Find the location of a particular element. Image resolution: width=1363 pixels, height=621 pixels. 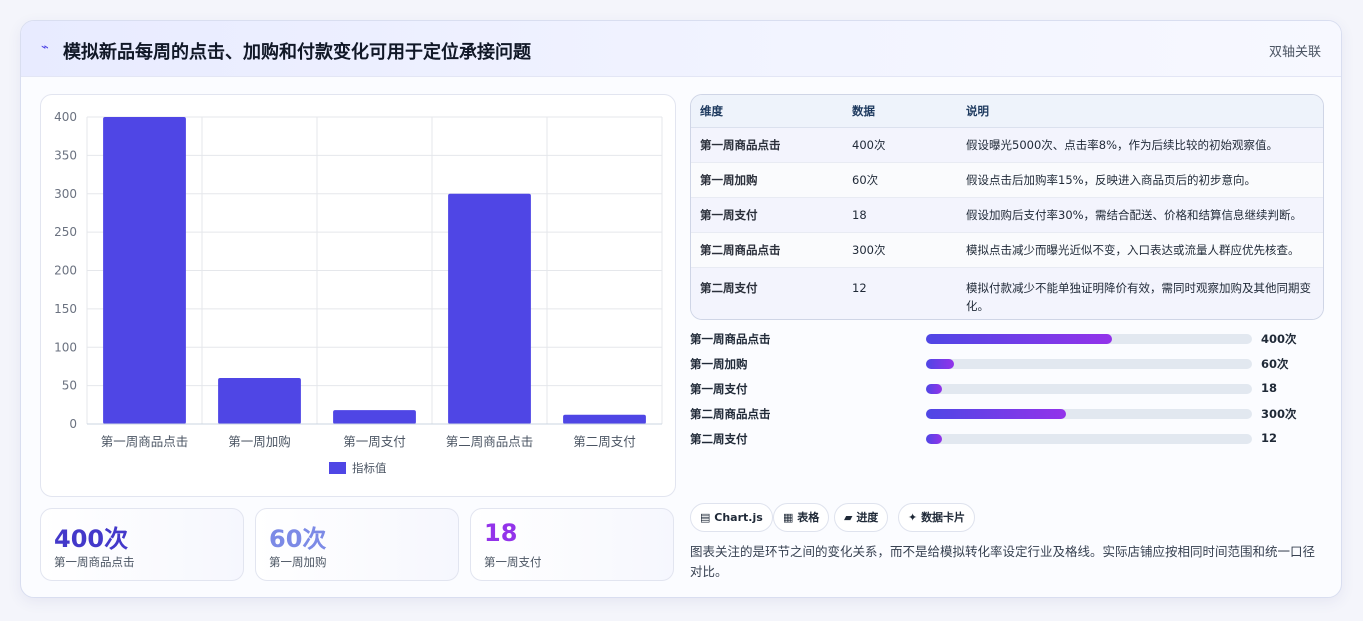

progress-row: 第二周商品点击 300次 is located at coordinates (1010, 414).